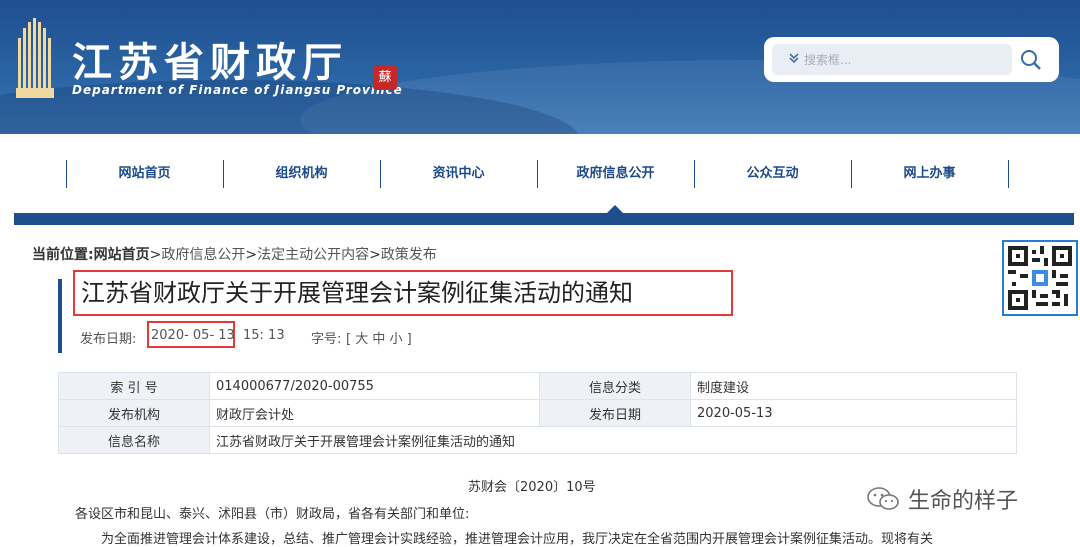  What do you see at coordinates (772, 174) in the screenshot?
I see `nav-item-public-interaction: 公众互动` at bounding box center [772, 174].